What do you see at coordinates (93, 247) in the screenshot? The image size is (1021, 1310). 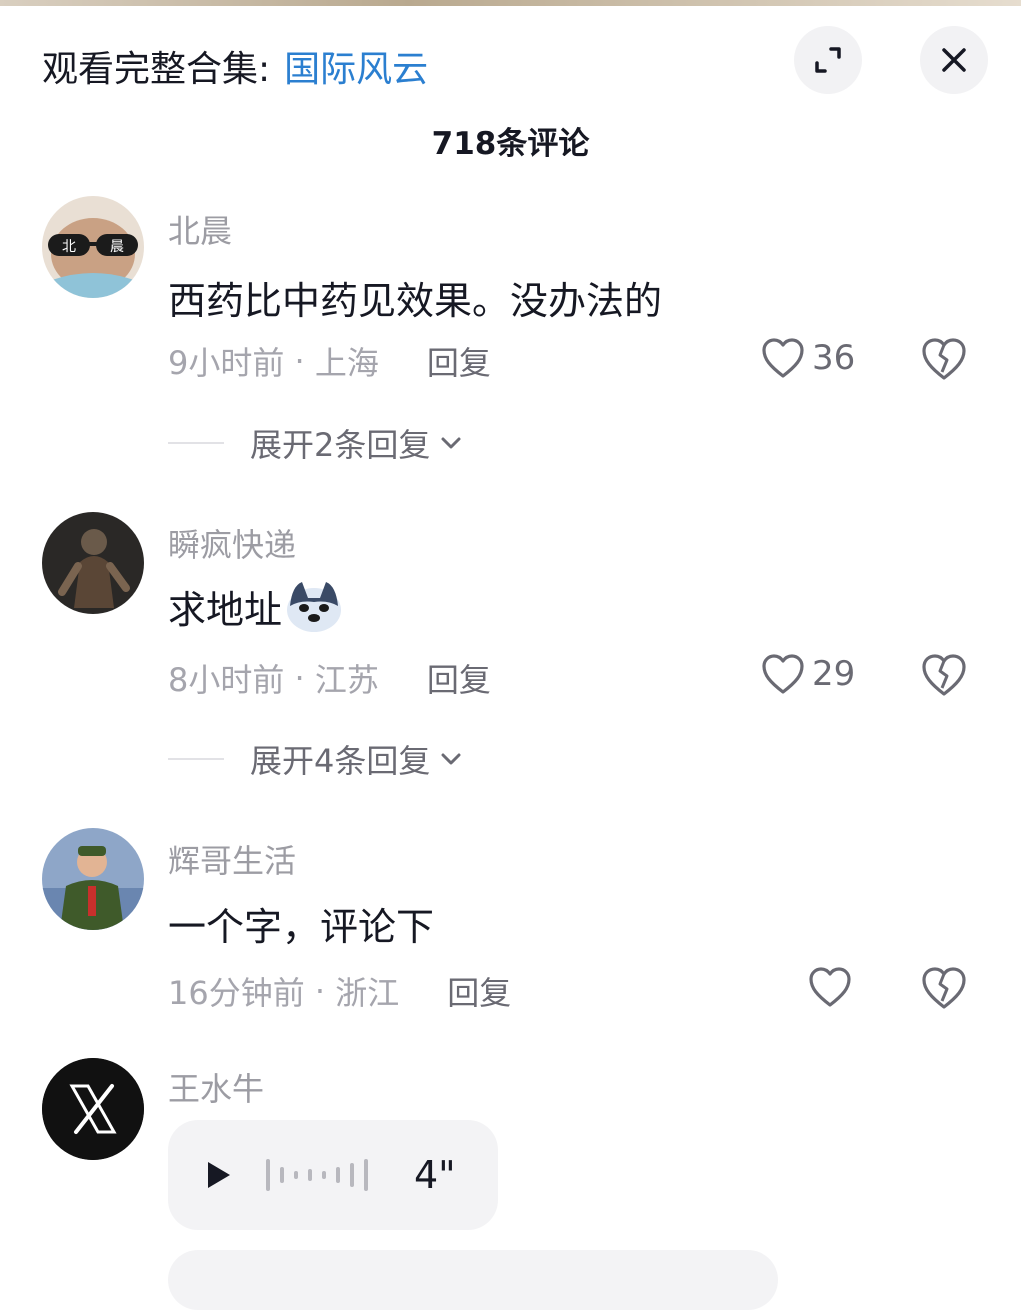 I see `avatar: 北 晨` at bounding box center [93, 247].